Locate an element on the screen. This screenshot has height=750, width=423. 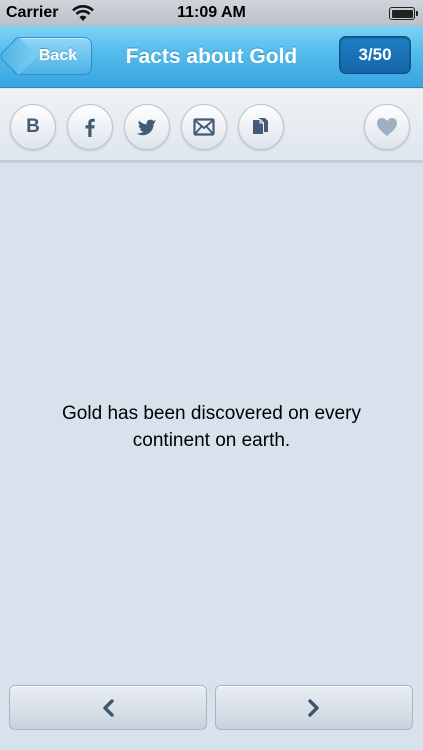
facebook-button is located at coordinates (90, 127).